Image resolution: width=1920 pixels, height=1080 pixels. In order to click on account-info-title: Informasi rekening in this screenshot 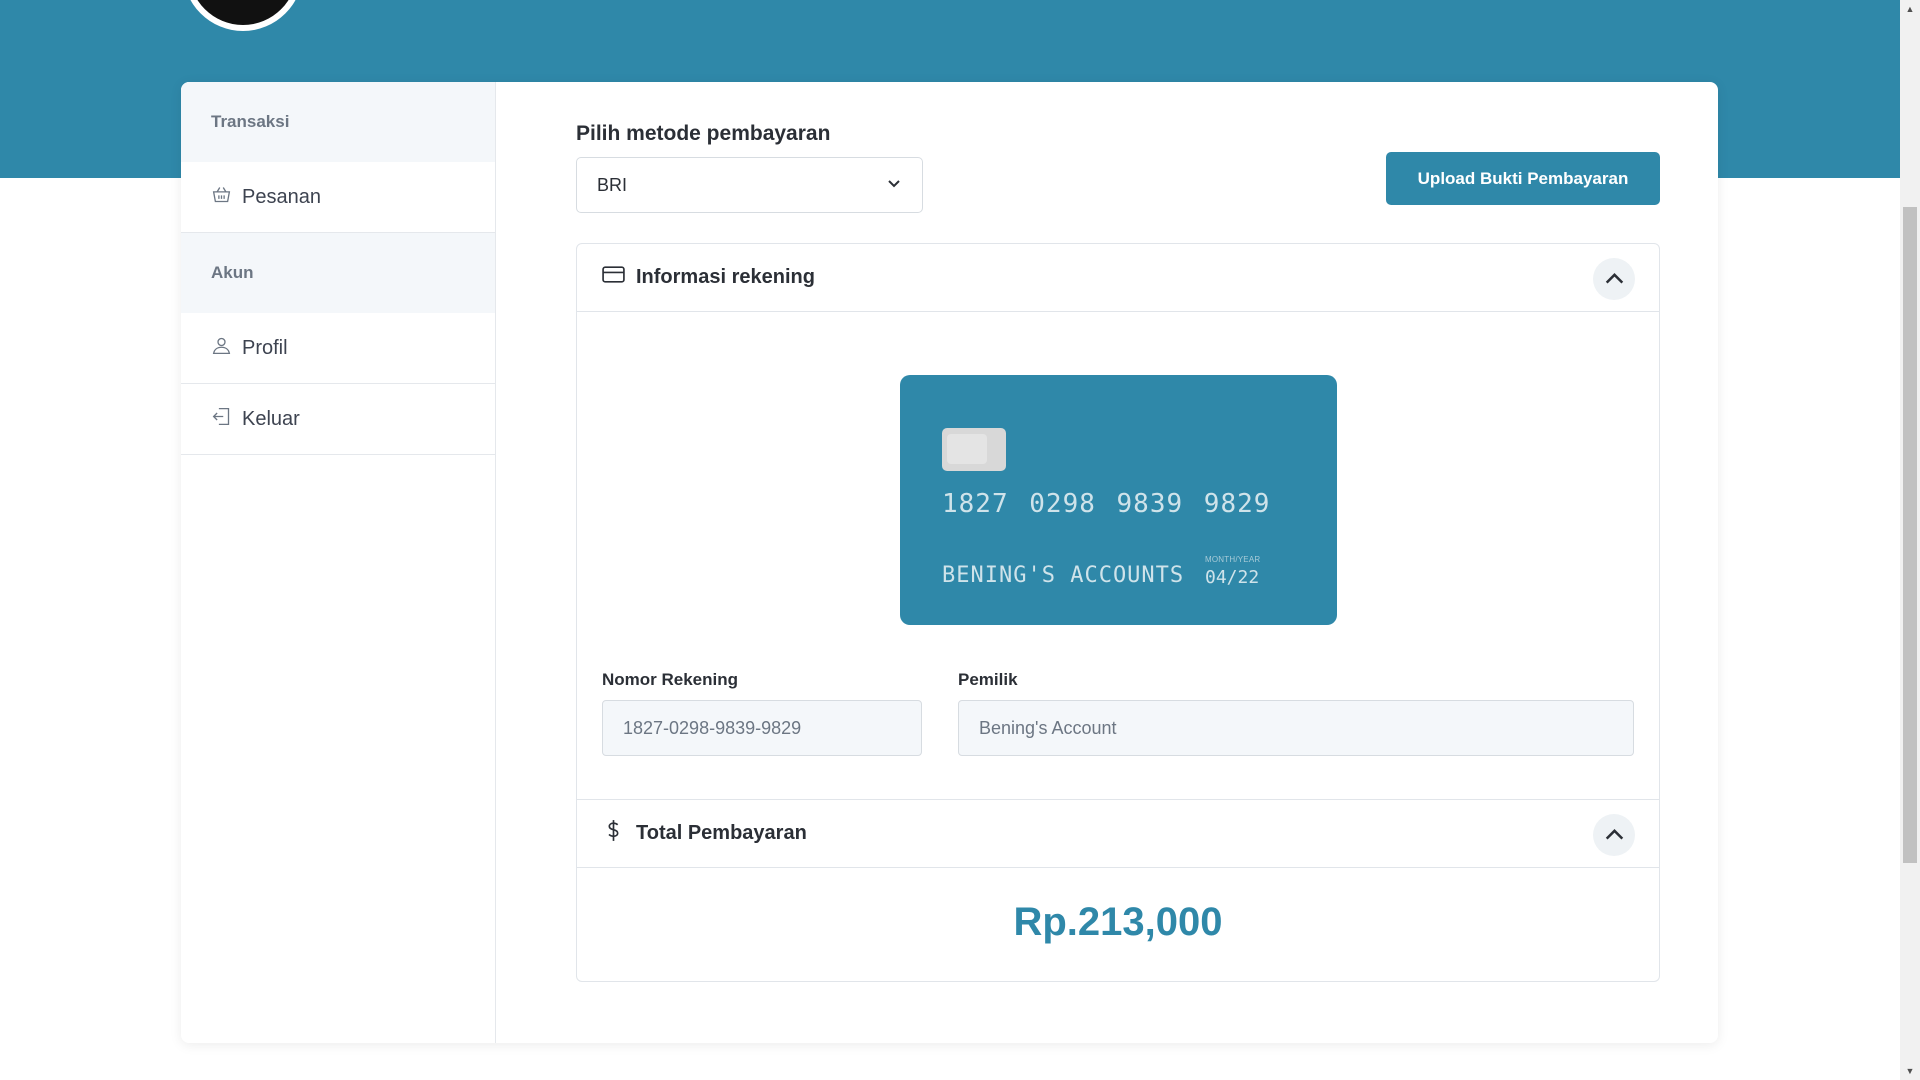, I will do `click(725, 277)`.